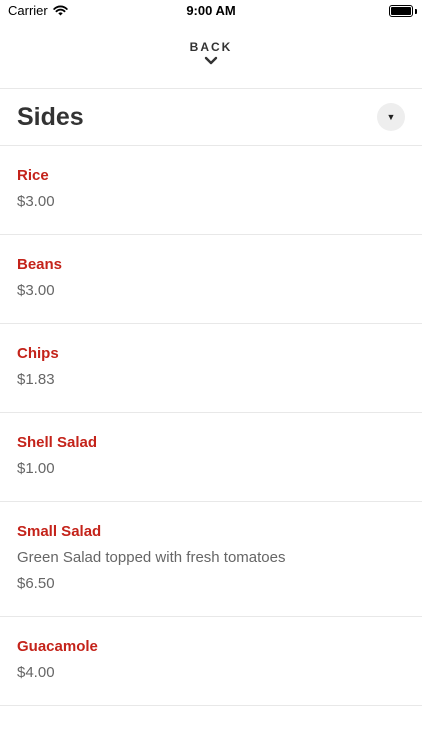 Image resolution: width=422 pixels, height=750 pixels. I want to click on item-name: Small Salad, so click(59, 531).